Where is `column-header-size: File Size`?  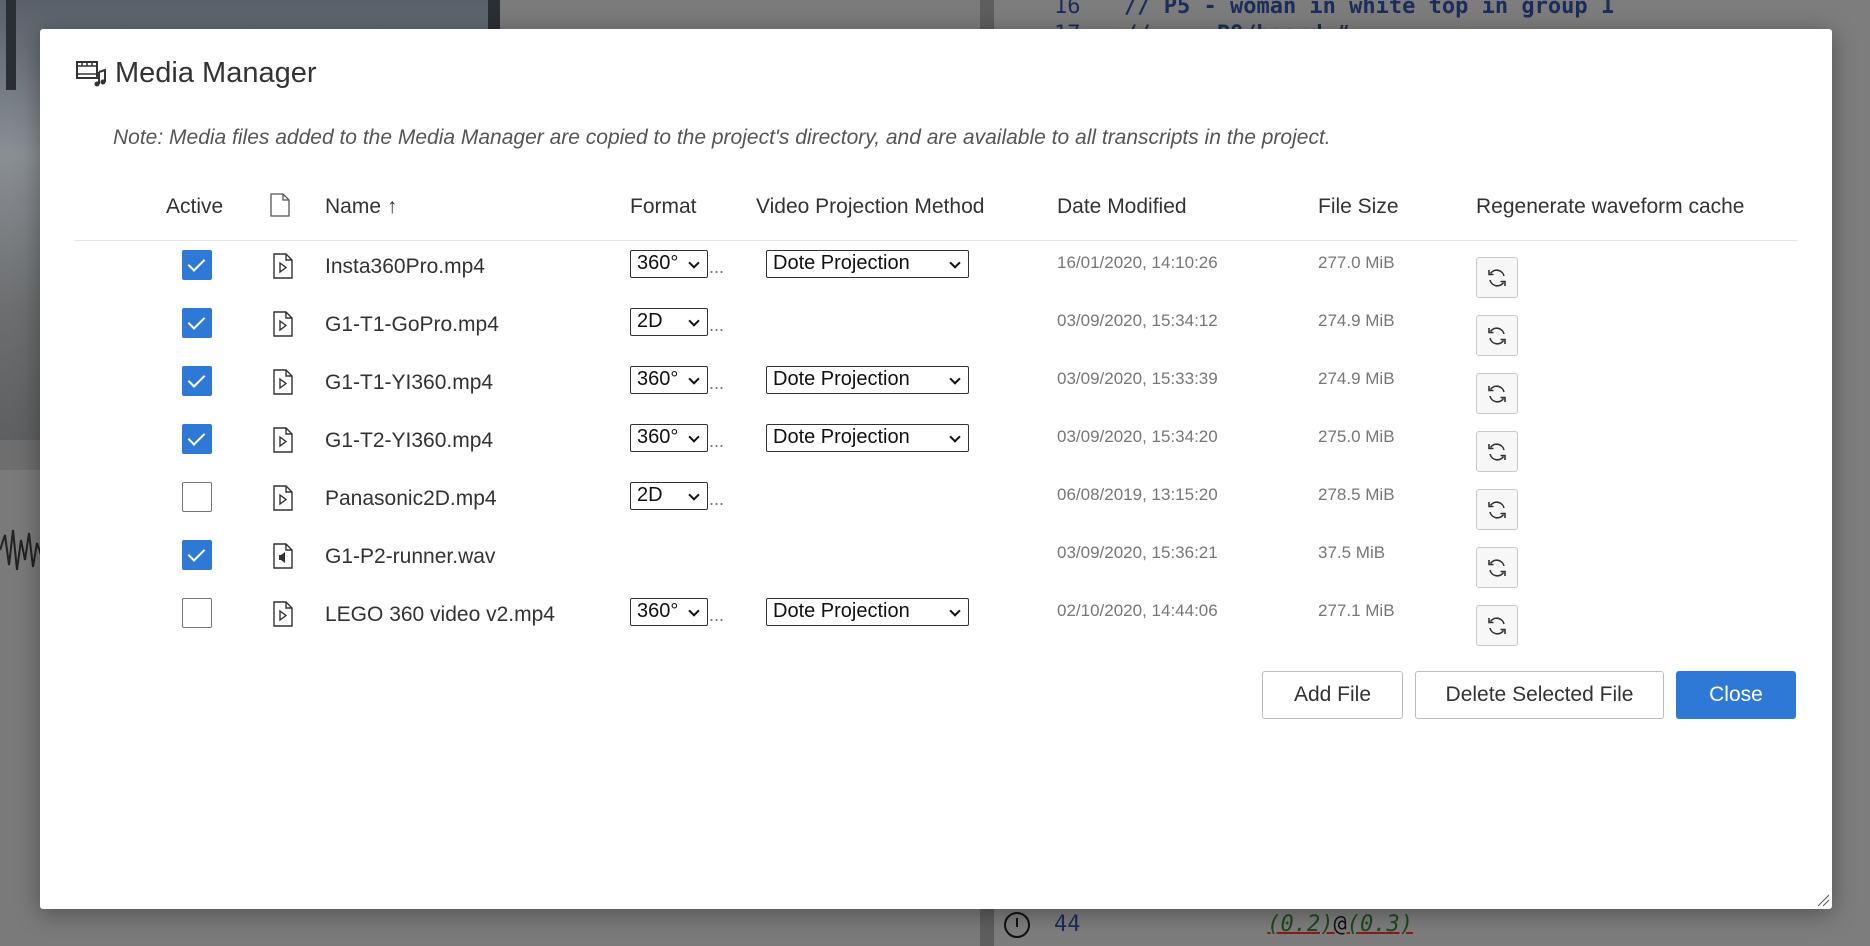 column-header-size: File Size is located at coordinates (1358, 207).